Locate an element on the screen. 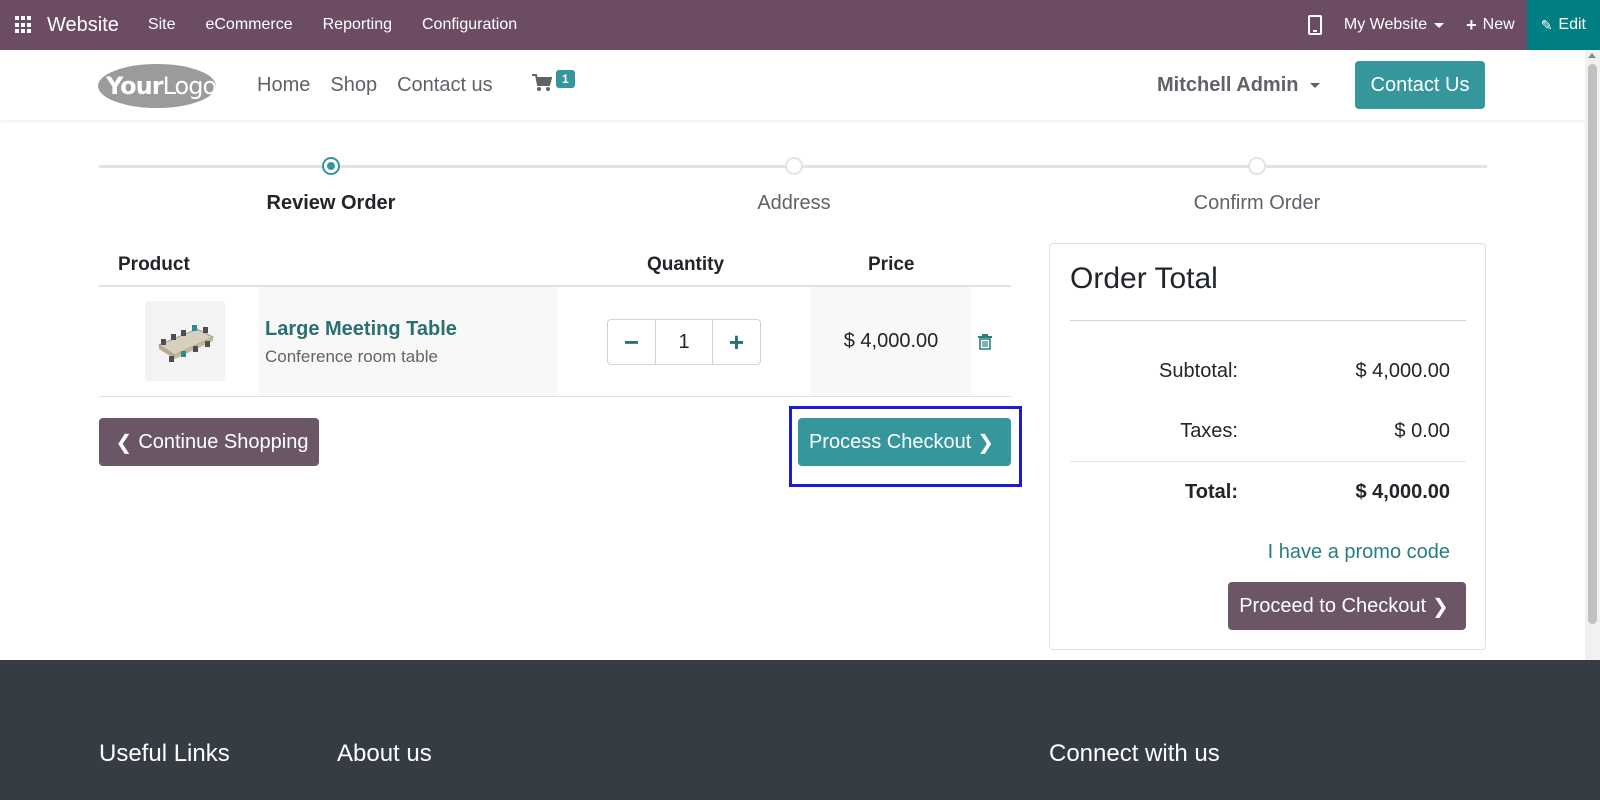 The height and width of the screenshot is (800, 1600). proceed-to-checkout-button: Proceed to Checkout ❯ is located at coordinates (1347, 606).